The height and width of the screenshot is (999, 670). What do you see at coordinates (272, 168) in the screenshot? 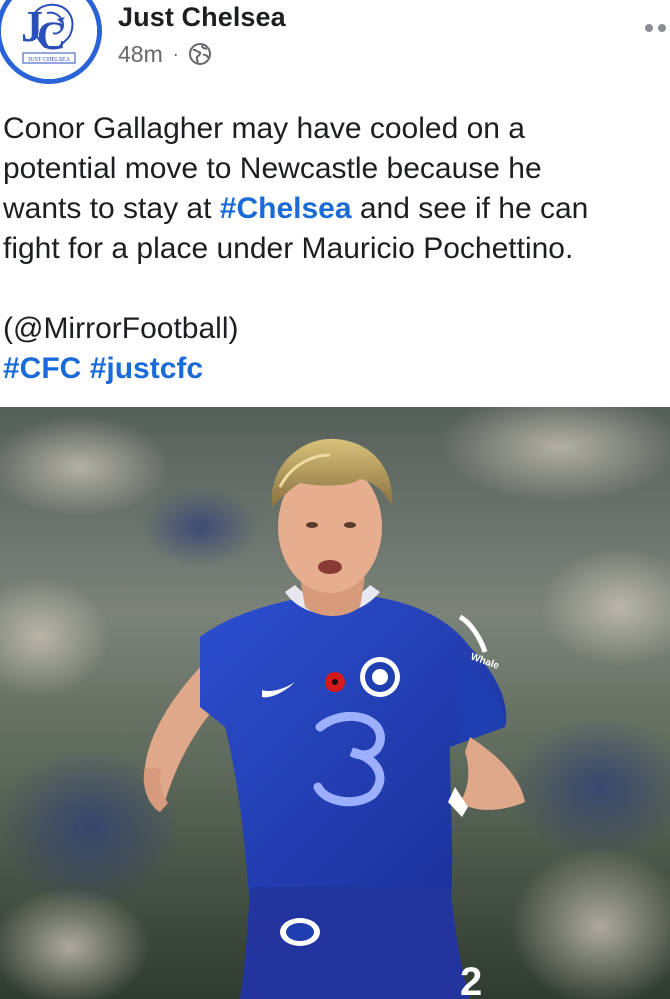
I see `post-text-line: potential move to Newcastle because he` at bounding box center [272, 168].